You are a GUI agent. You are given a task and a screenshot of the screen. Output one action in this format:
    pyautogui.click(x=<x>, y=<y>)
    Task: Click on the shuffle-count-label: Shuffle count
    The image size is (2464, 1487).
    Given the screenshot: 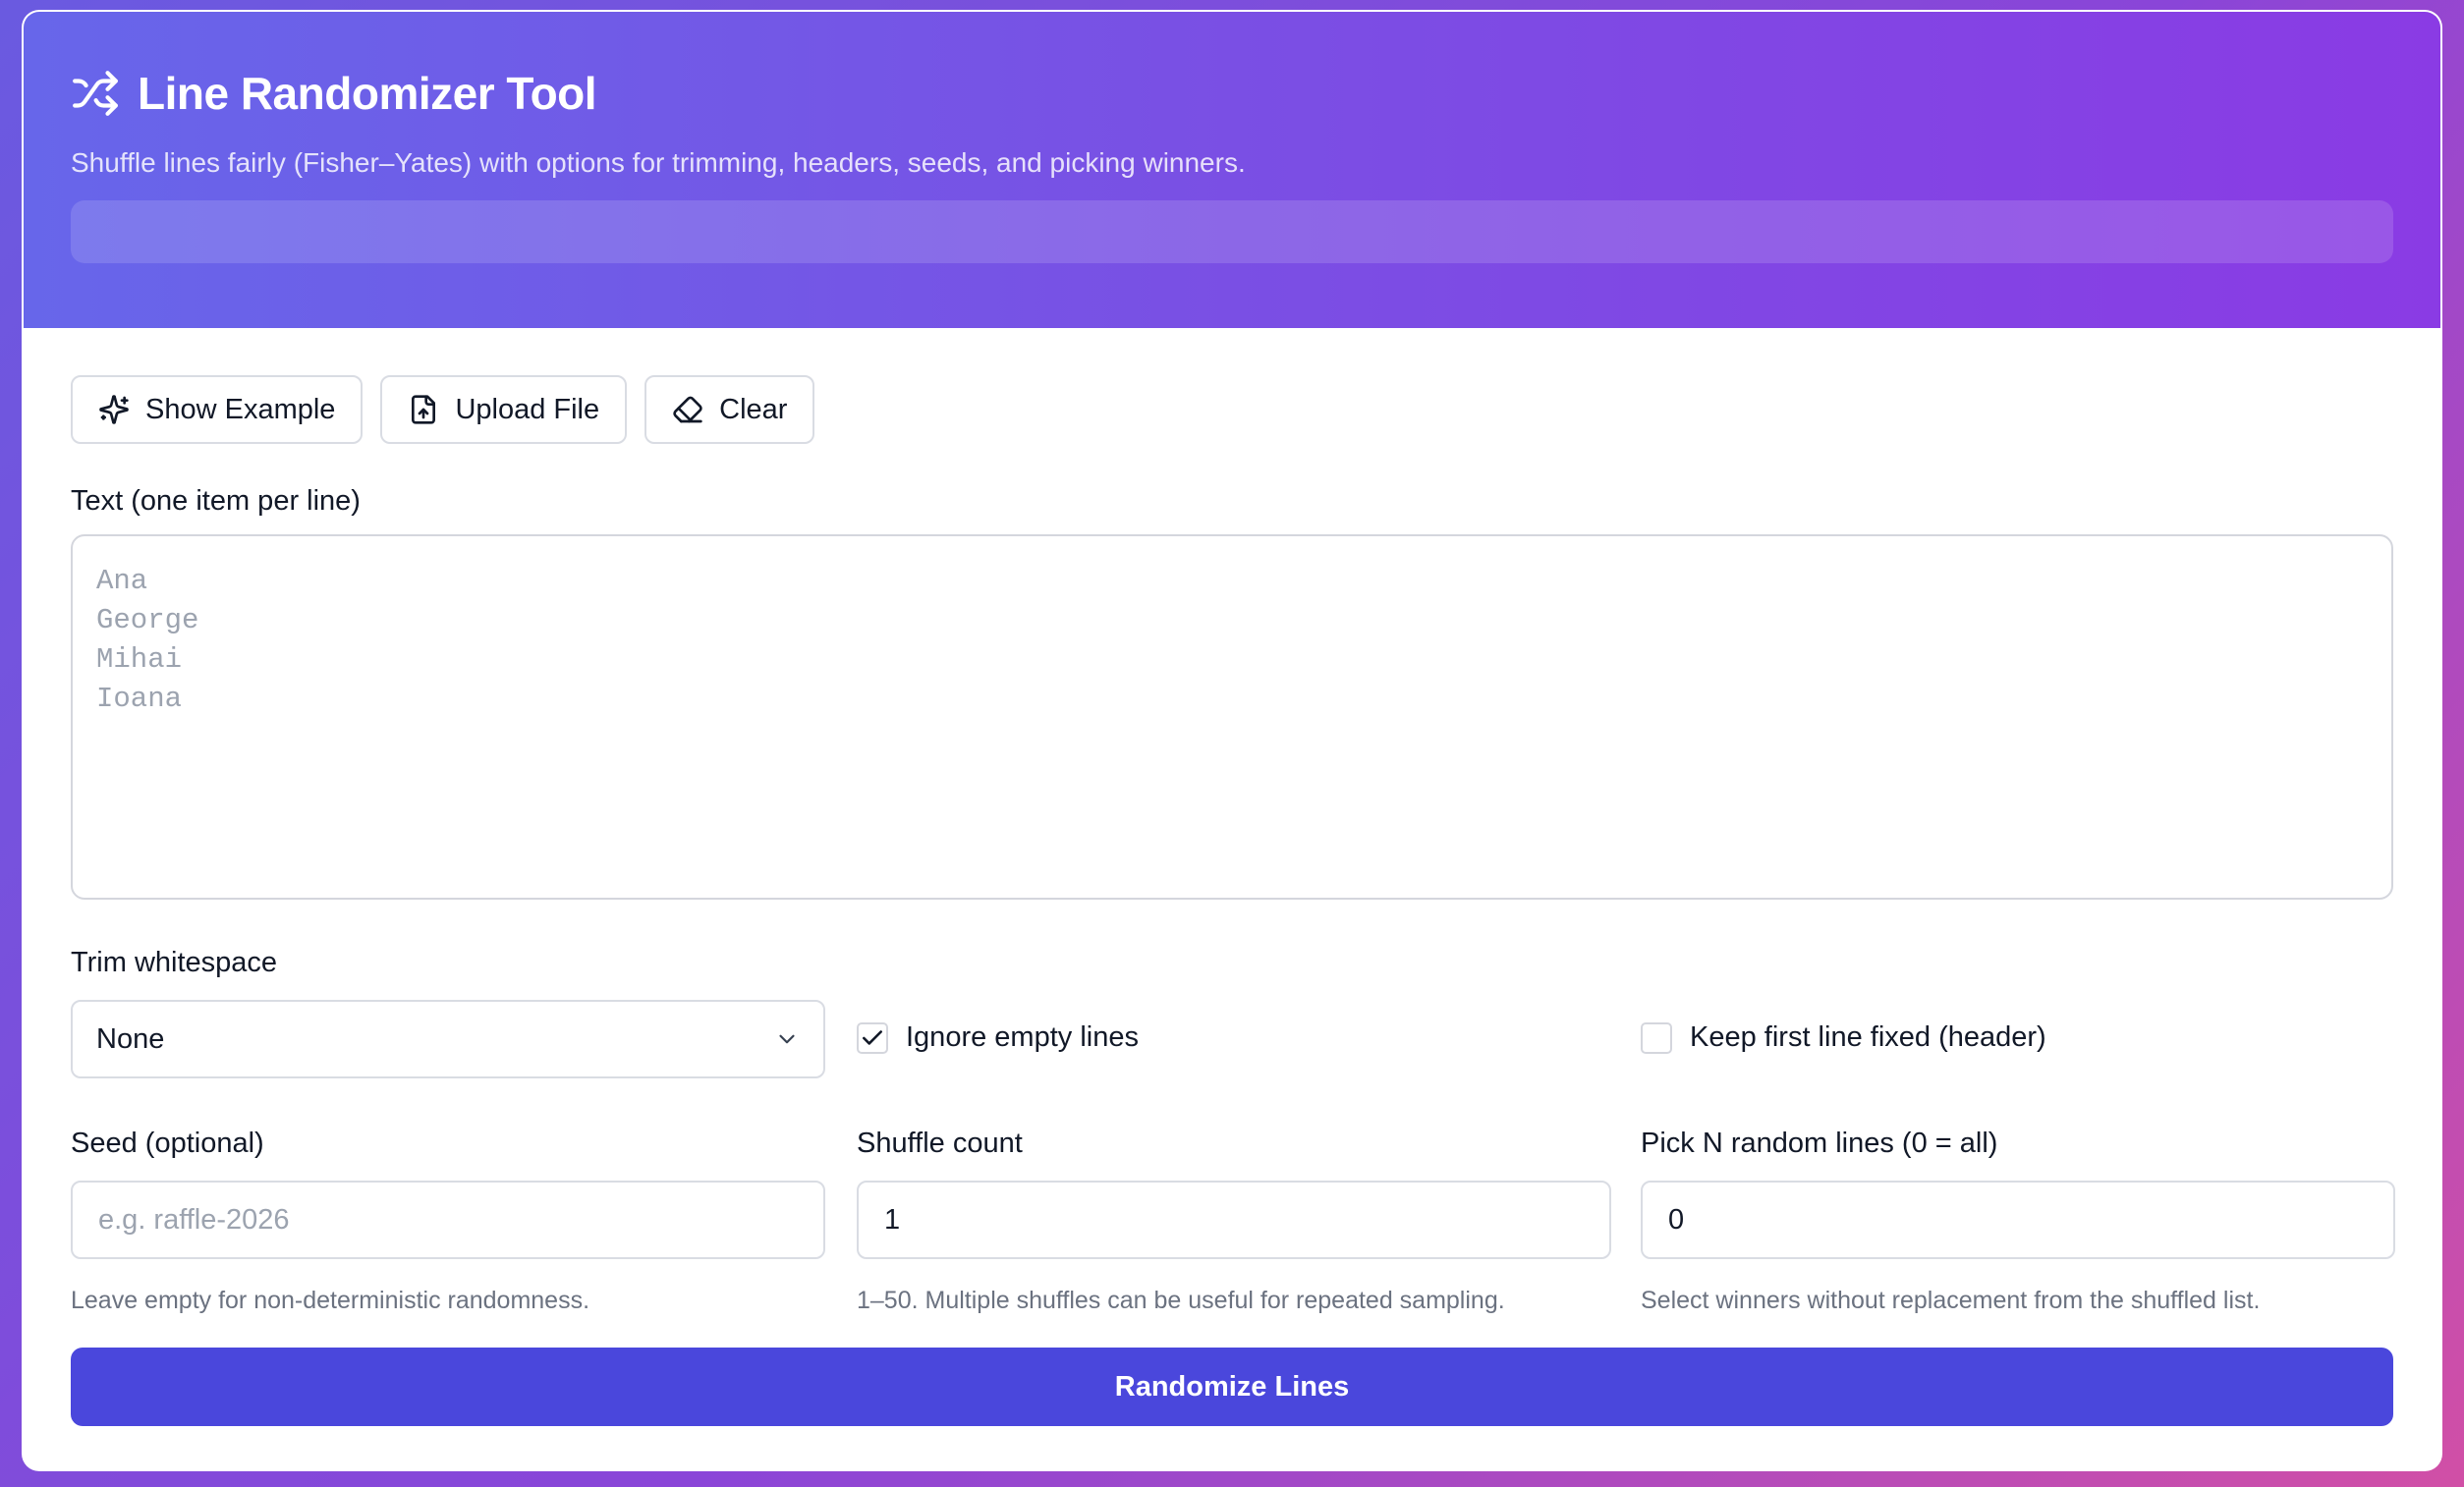 What is the action you would take?
    pyautogui.click(x=940, y=1143)
    